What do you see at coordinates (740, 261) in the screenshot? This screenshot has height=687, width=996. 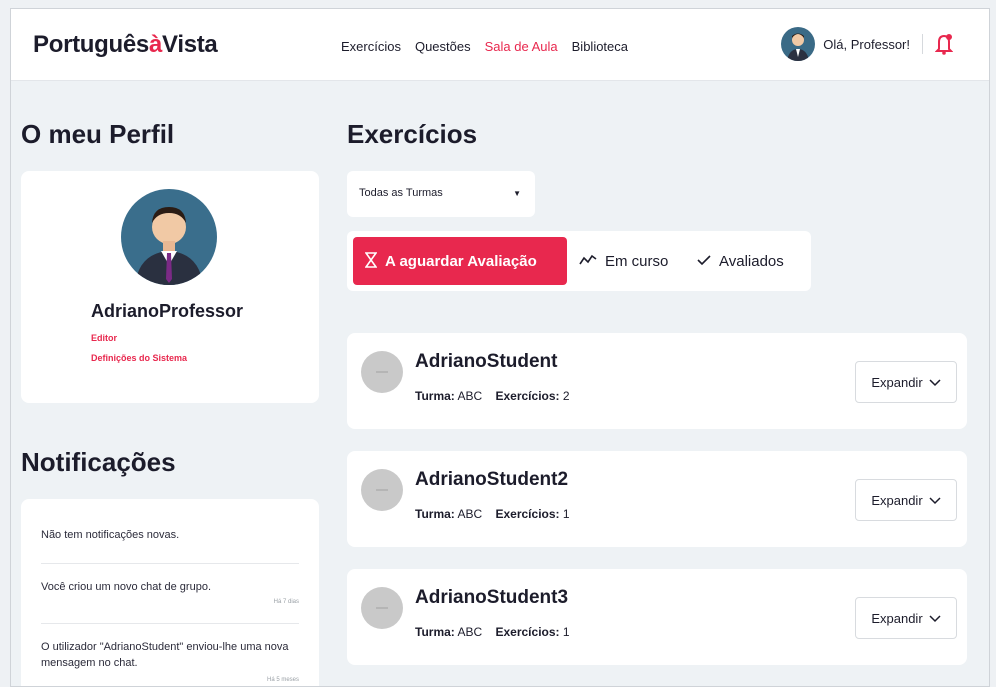 I see `tab-evaluated: Avaliados` at bounding box center [740, 261].